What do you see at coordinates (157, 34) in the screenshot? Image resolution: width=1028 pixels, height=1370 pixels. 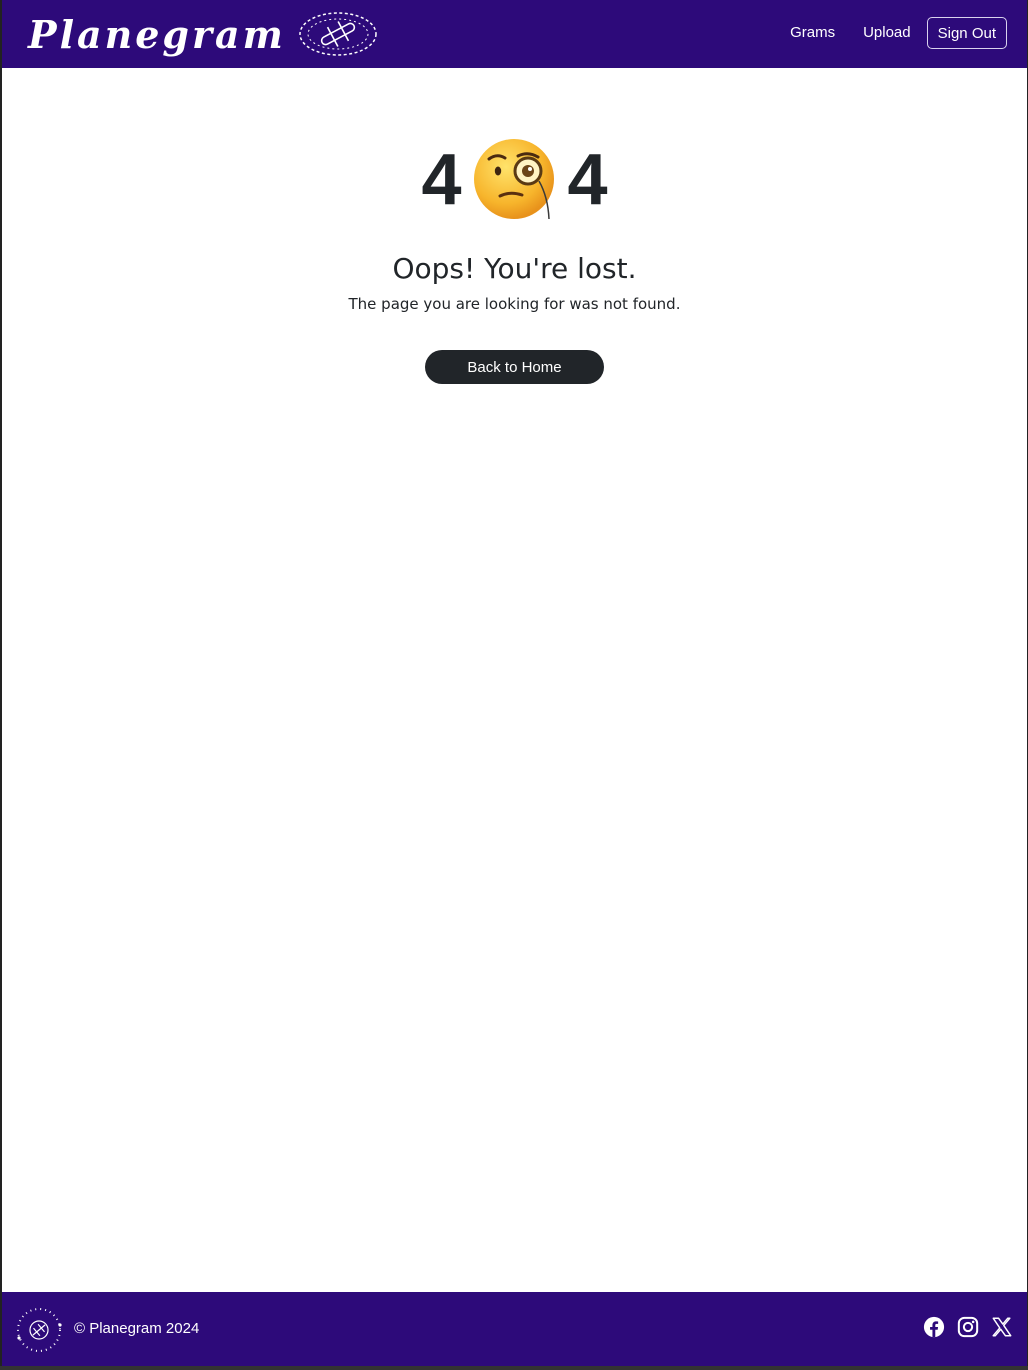 I see `brand-name: Planegram` at bounding box center [157, 34].